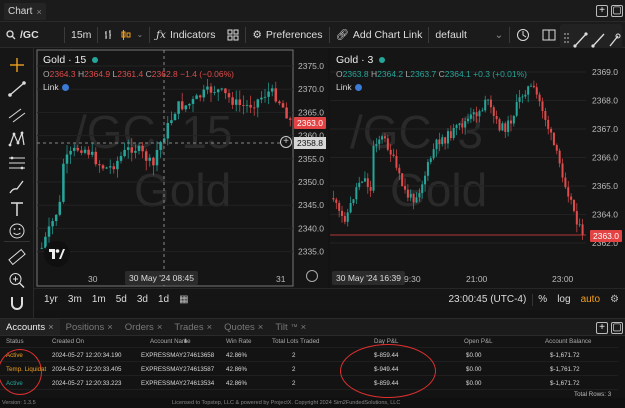 Image resolution: width=625 pixels, height=408 pixels. What do you see at coordinates (423, 74) in the screenshot?
I see `ohlc-low: 2363.7` at bounding box center [423, 74].